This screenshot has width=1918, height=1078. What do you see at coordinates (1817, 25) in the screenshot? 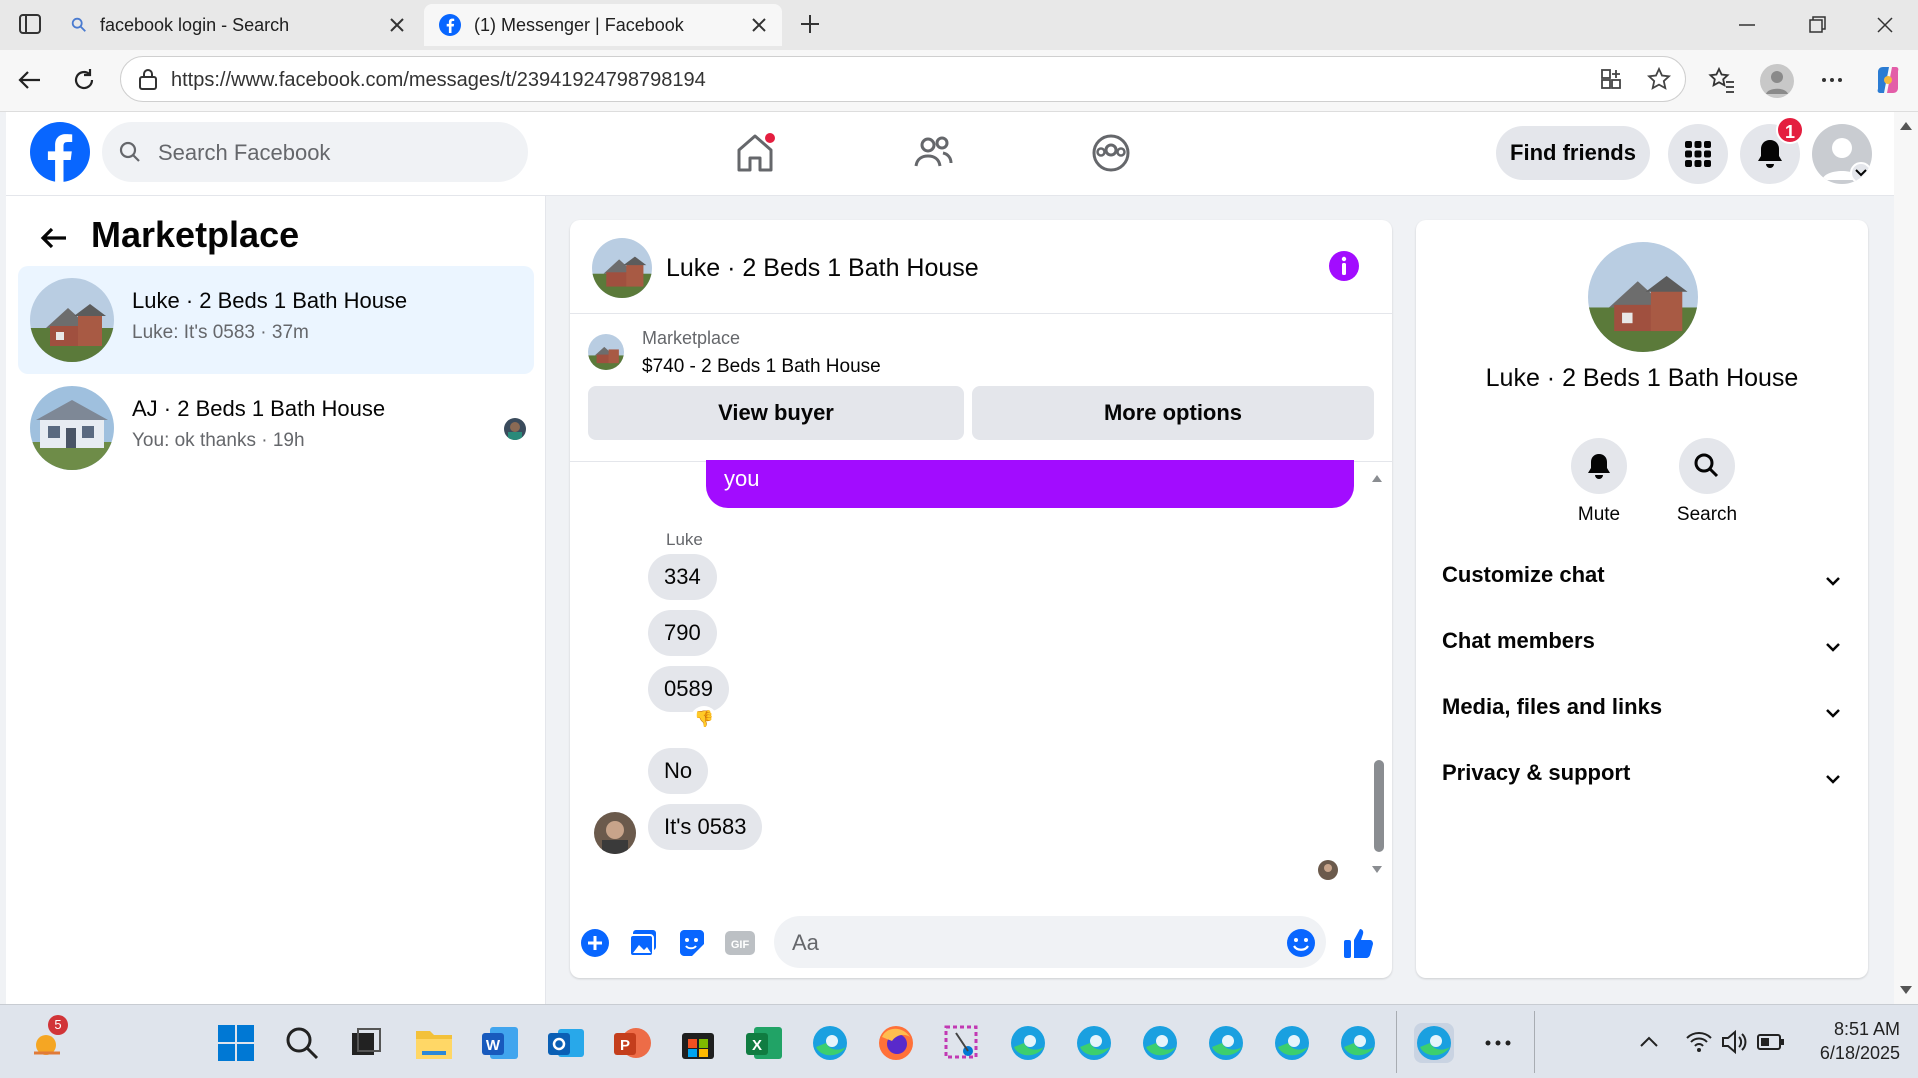
I see `restore-icon` at bounding box center [1817, 25].